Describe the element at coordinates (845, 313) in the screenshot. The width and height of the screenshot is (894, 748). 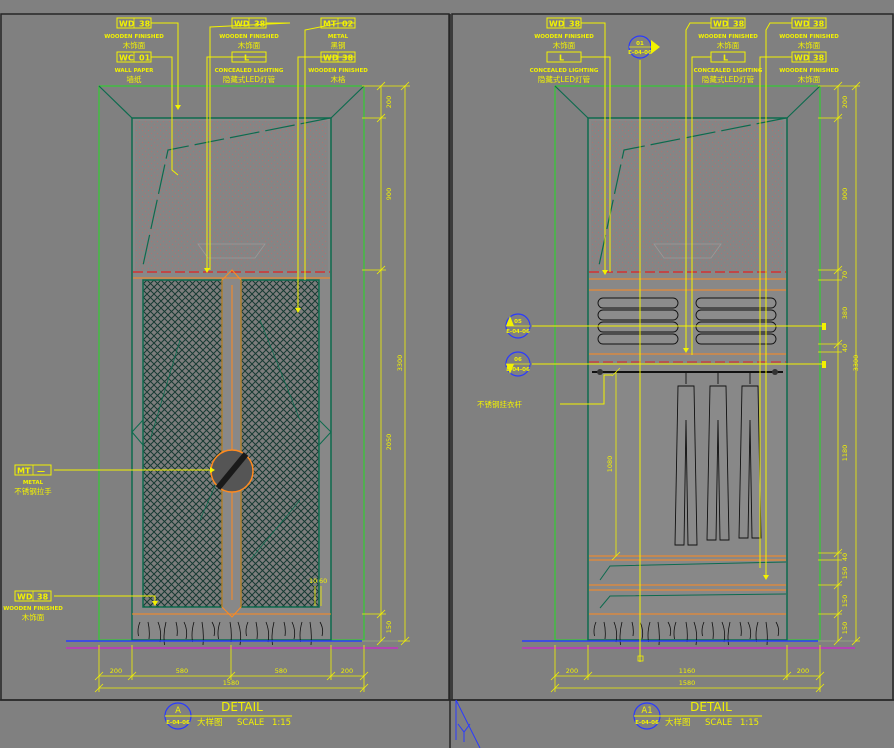
I see `right-vdim-3: 380` at that location.